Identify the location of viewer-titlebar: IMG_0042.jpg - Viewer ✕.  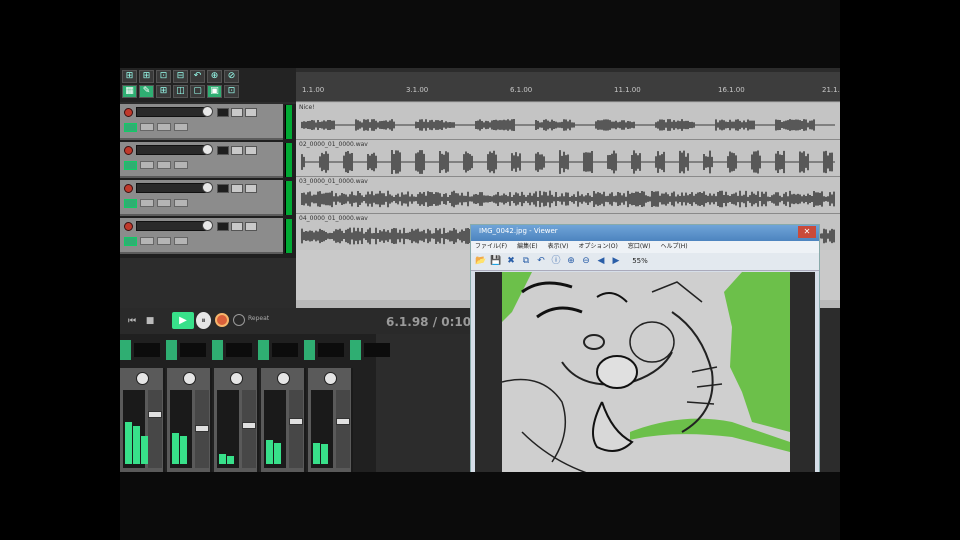
(645, 233).